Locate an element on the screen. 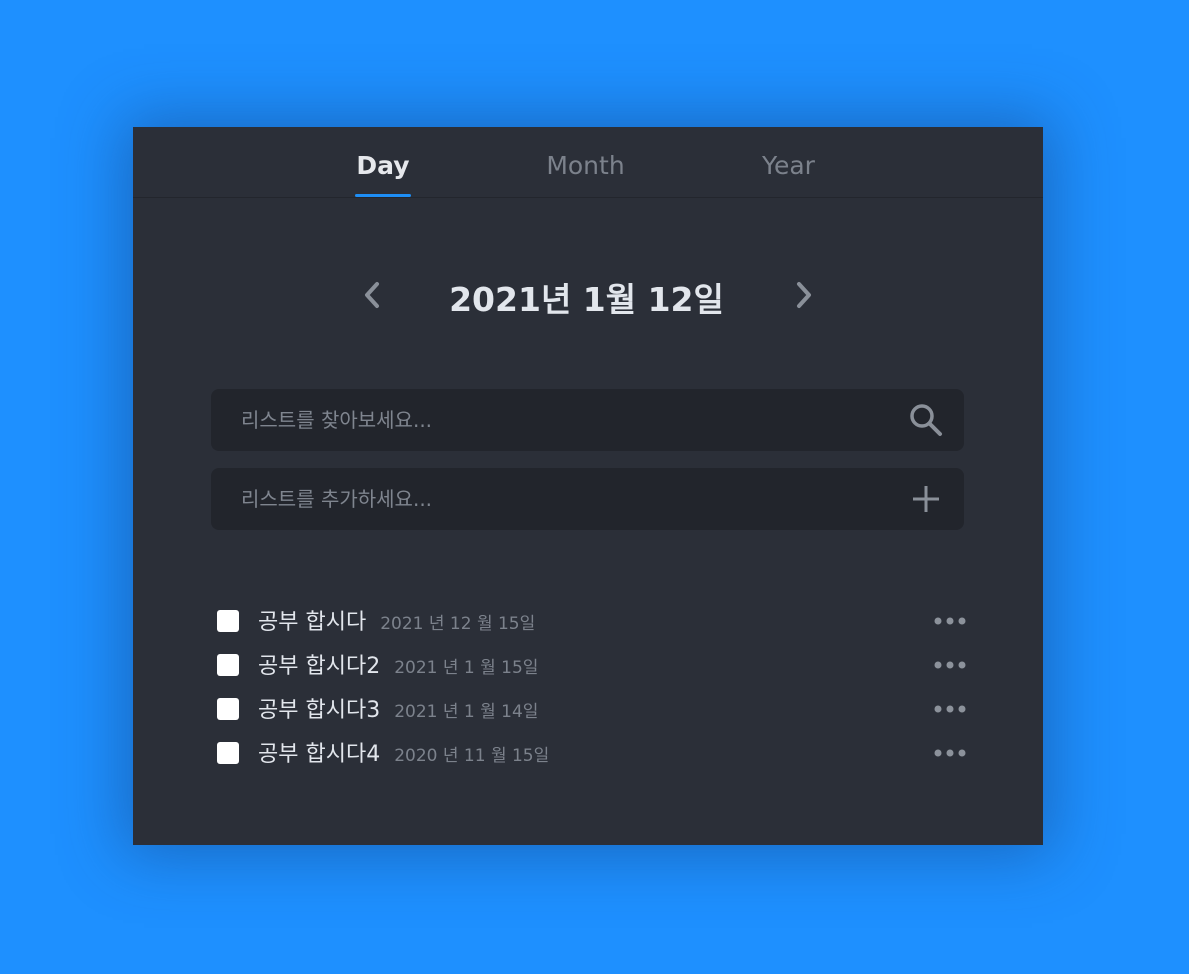 Image resolution: width=1189 pixels, height=974 pixels. previous-day-button is located at coordinates (373, 295).